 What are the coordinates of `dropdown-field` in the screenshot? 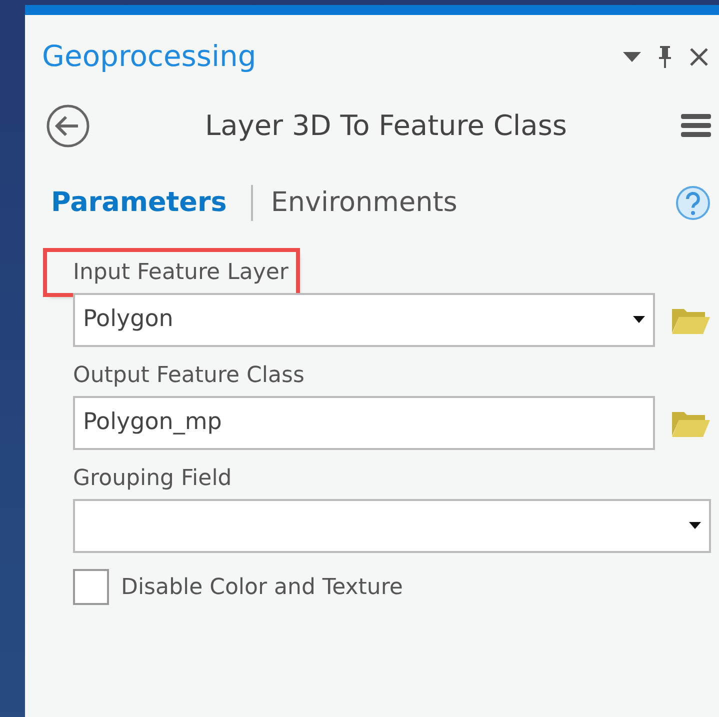 It's located at (392, 525).